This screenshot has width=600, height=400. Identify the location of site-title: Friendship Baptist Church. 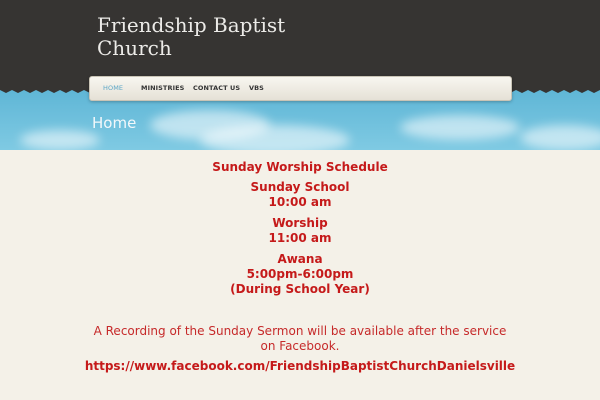
(217, 37).